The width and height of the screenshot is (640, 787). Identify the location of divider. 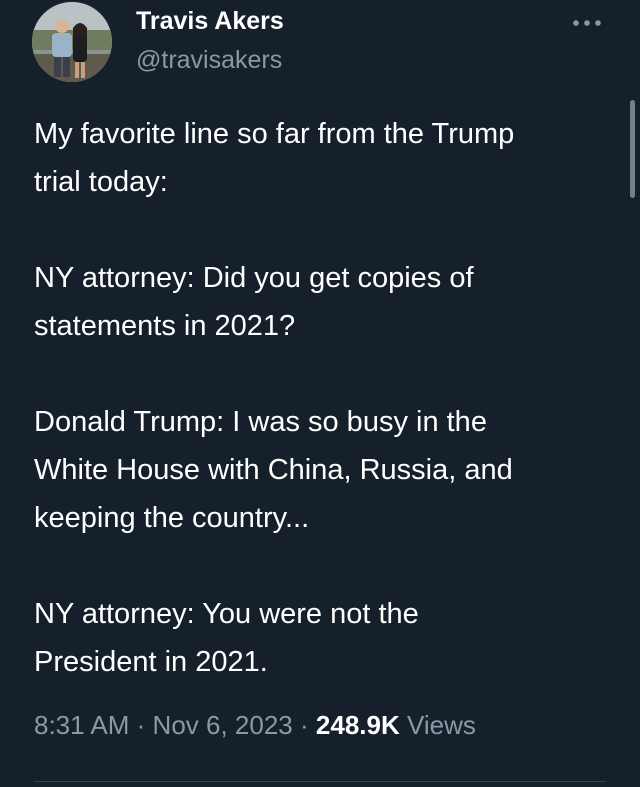
(320, 781).